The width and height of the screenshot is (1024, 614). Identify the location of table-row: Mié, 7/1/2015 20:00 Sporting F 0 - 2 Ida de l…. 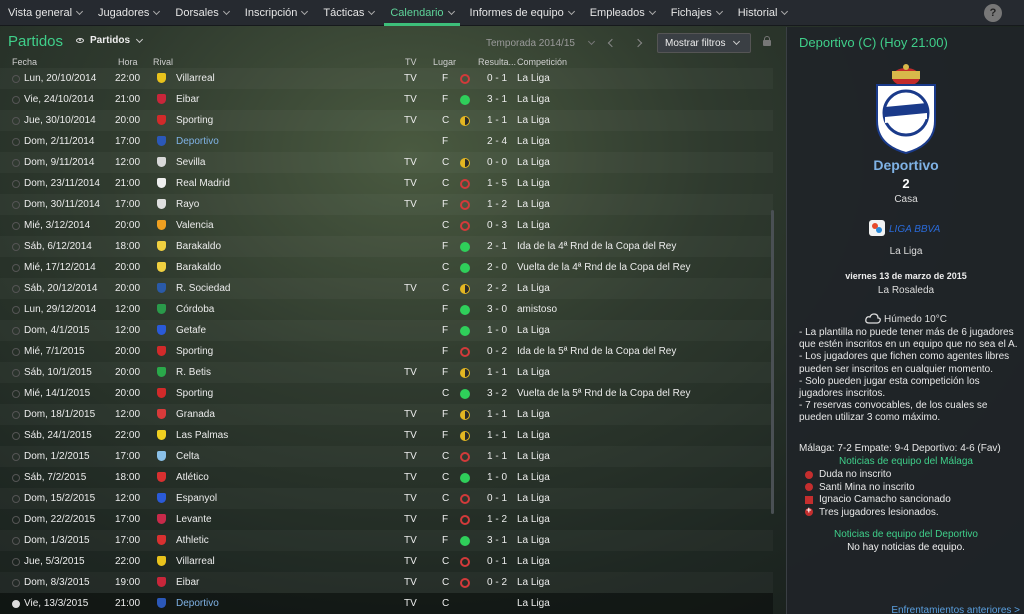
(386, 351).